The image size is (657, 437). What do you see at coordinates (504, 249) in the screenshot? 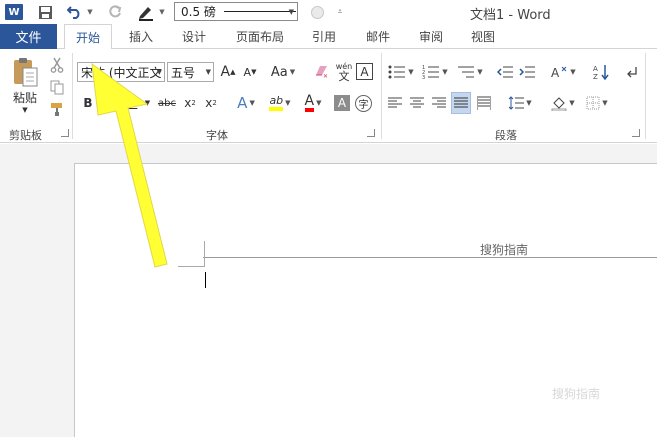
I see `header-text: 搜狗指南` at bounding box center [504, 249].